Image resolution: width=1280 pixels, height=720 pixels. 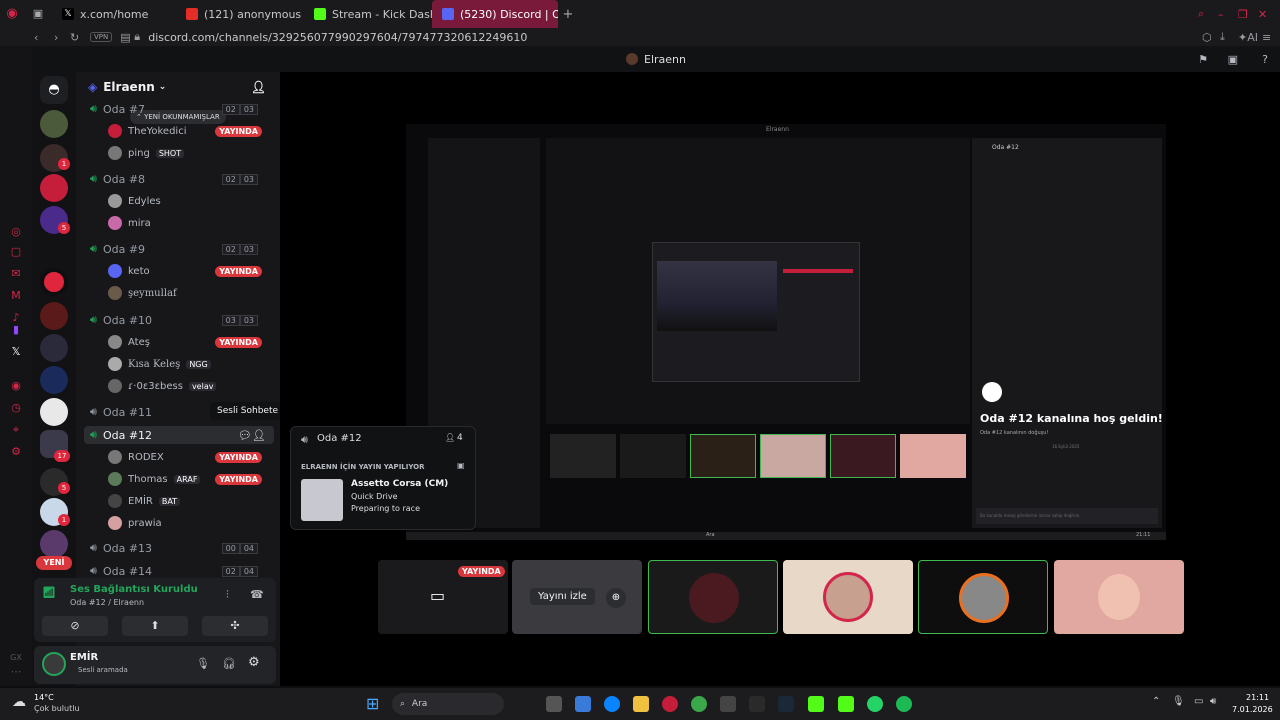 What do you see at coordinates (583, 704) in the screenshot?
I see `widgets-icon` at bounding box center [583, 704].